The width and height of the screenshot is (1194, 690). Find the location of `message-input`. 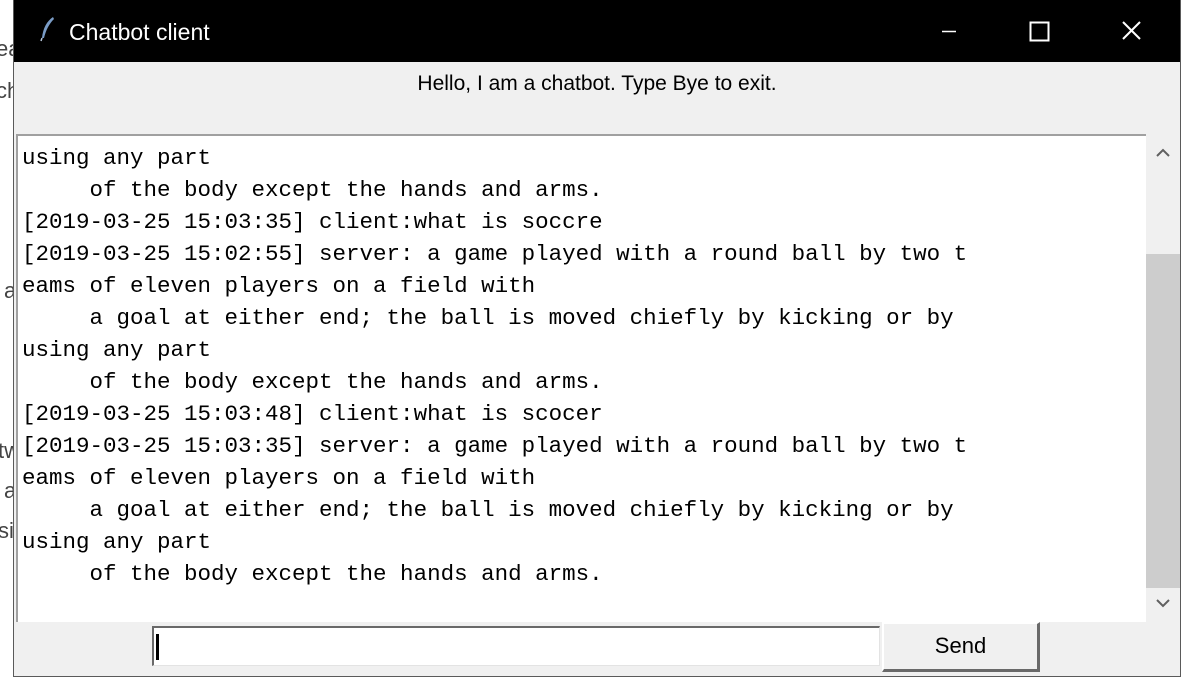

message-input is located at coordinates (516, 646).